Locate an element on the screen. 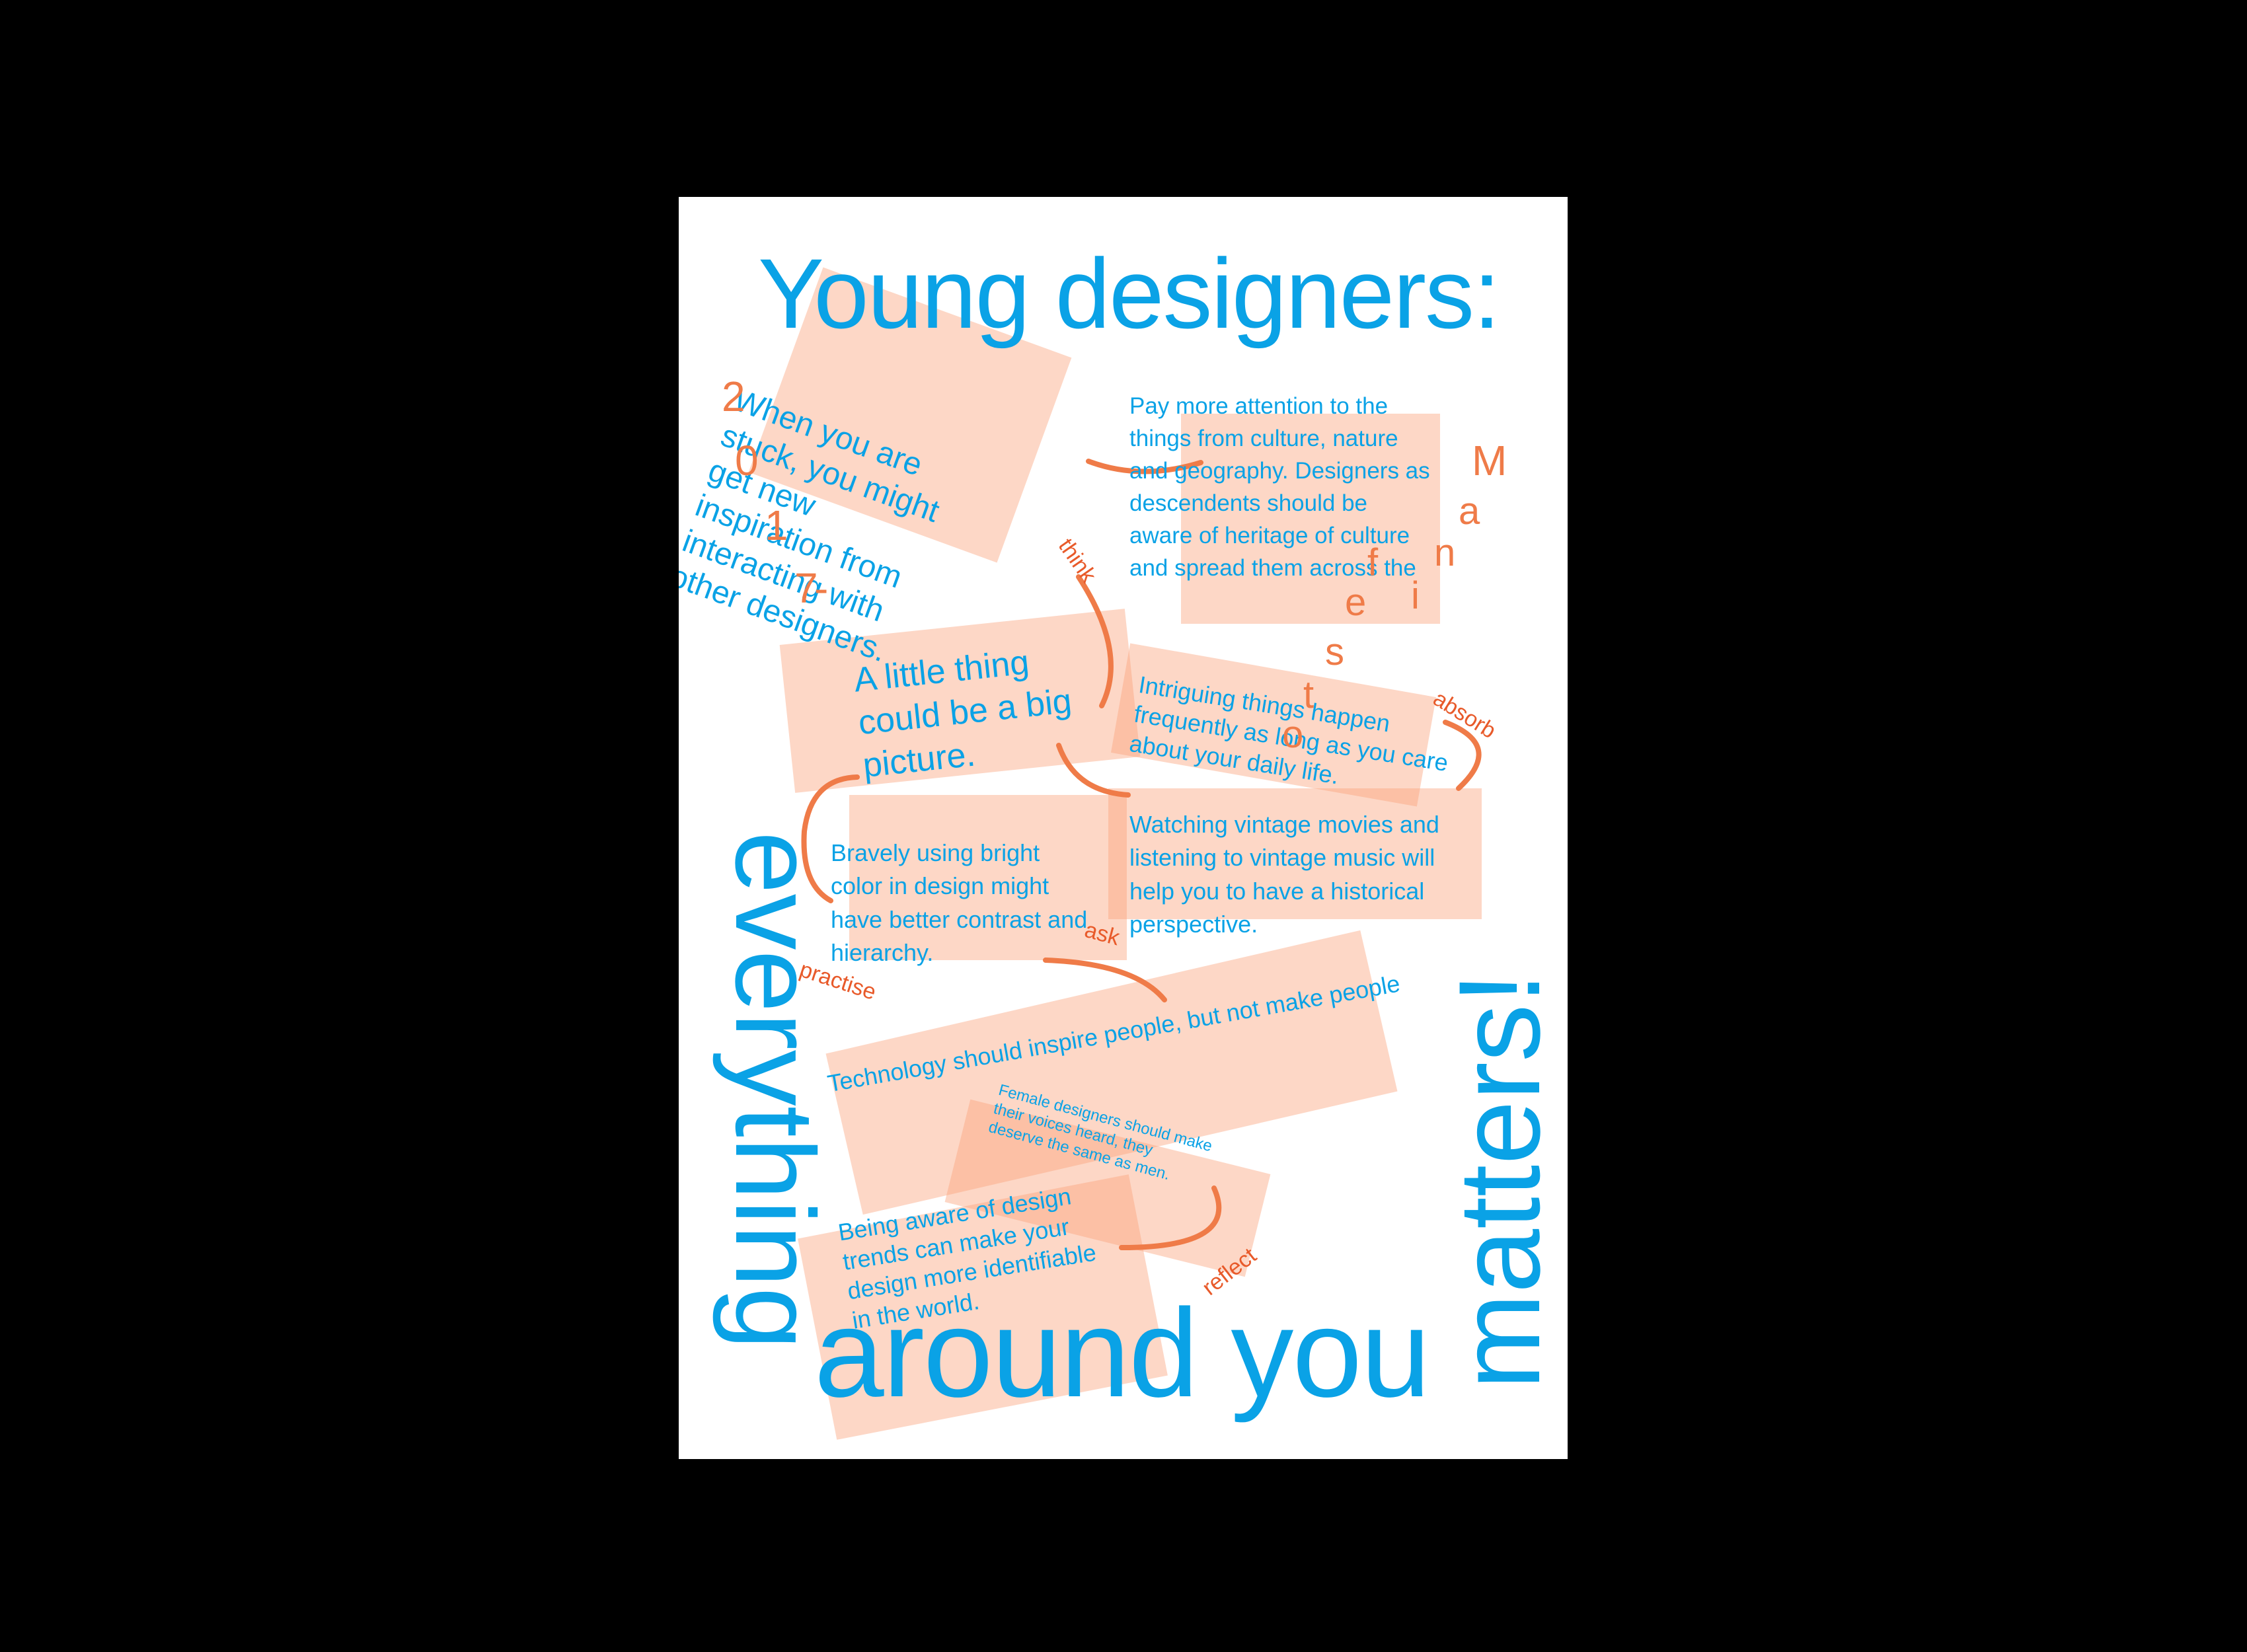  poster-title: Young designers: is located at coordinates (1129, 294).